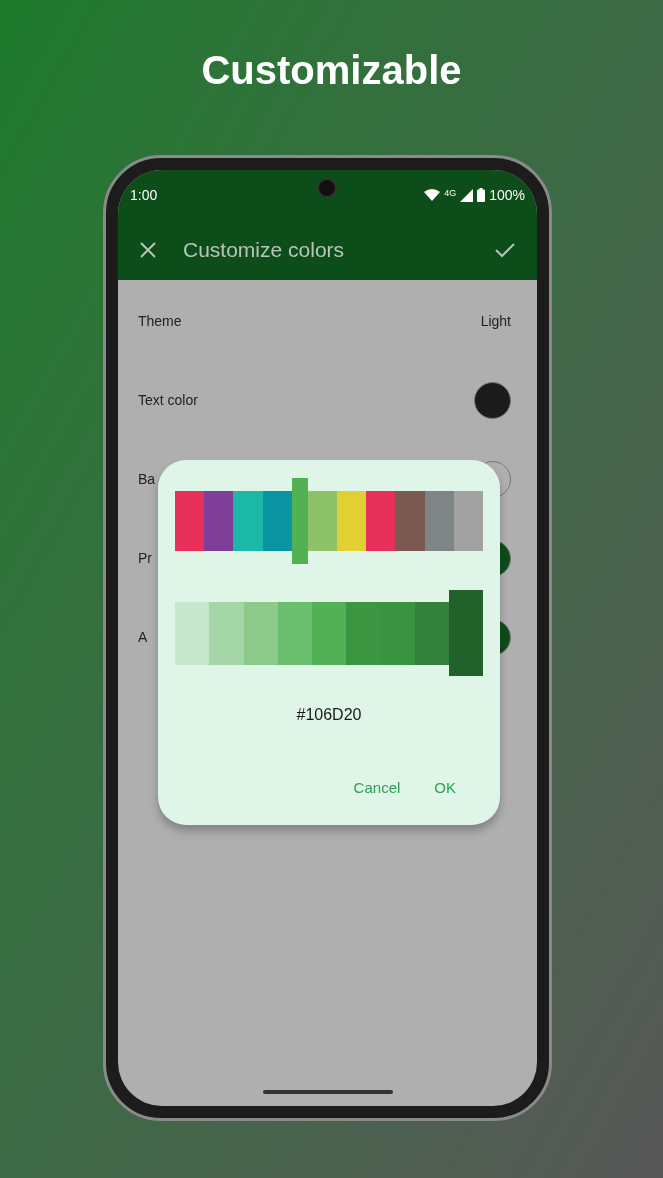 Image resolution: width=663 pixels, height=1178 pixels. Describe the element at coordinates (377, 788) in the screenshot. I see `dialog-button: Cancel` at that location.